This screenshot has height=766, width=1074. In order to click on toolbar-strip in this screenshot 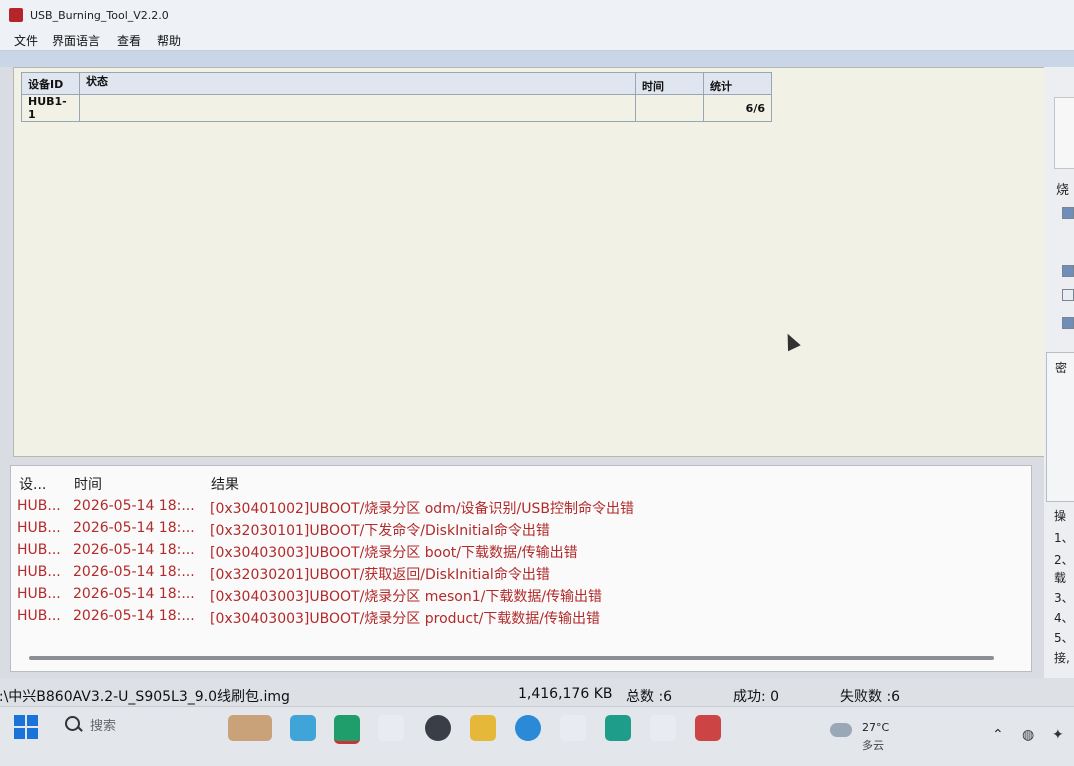, I will do `click(537, 59)`.